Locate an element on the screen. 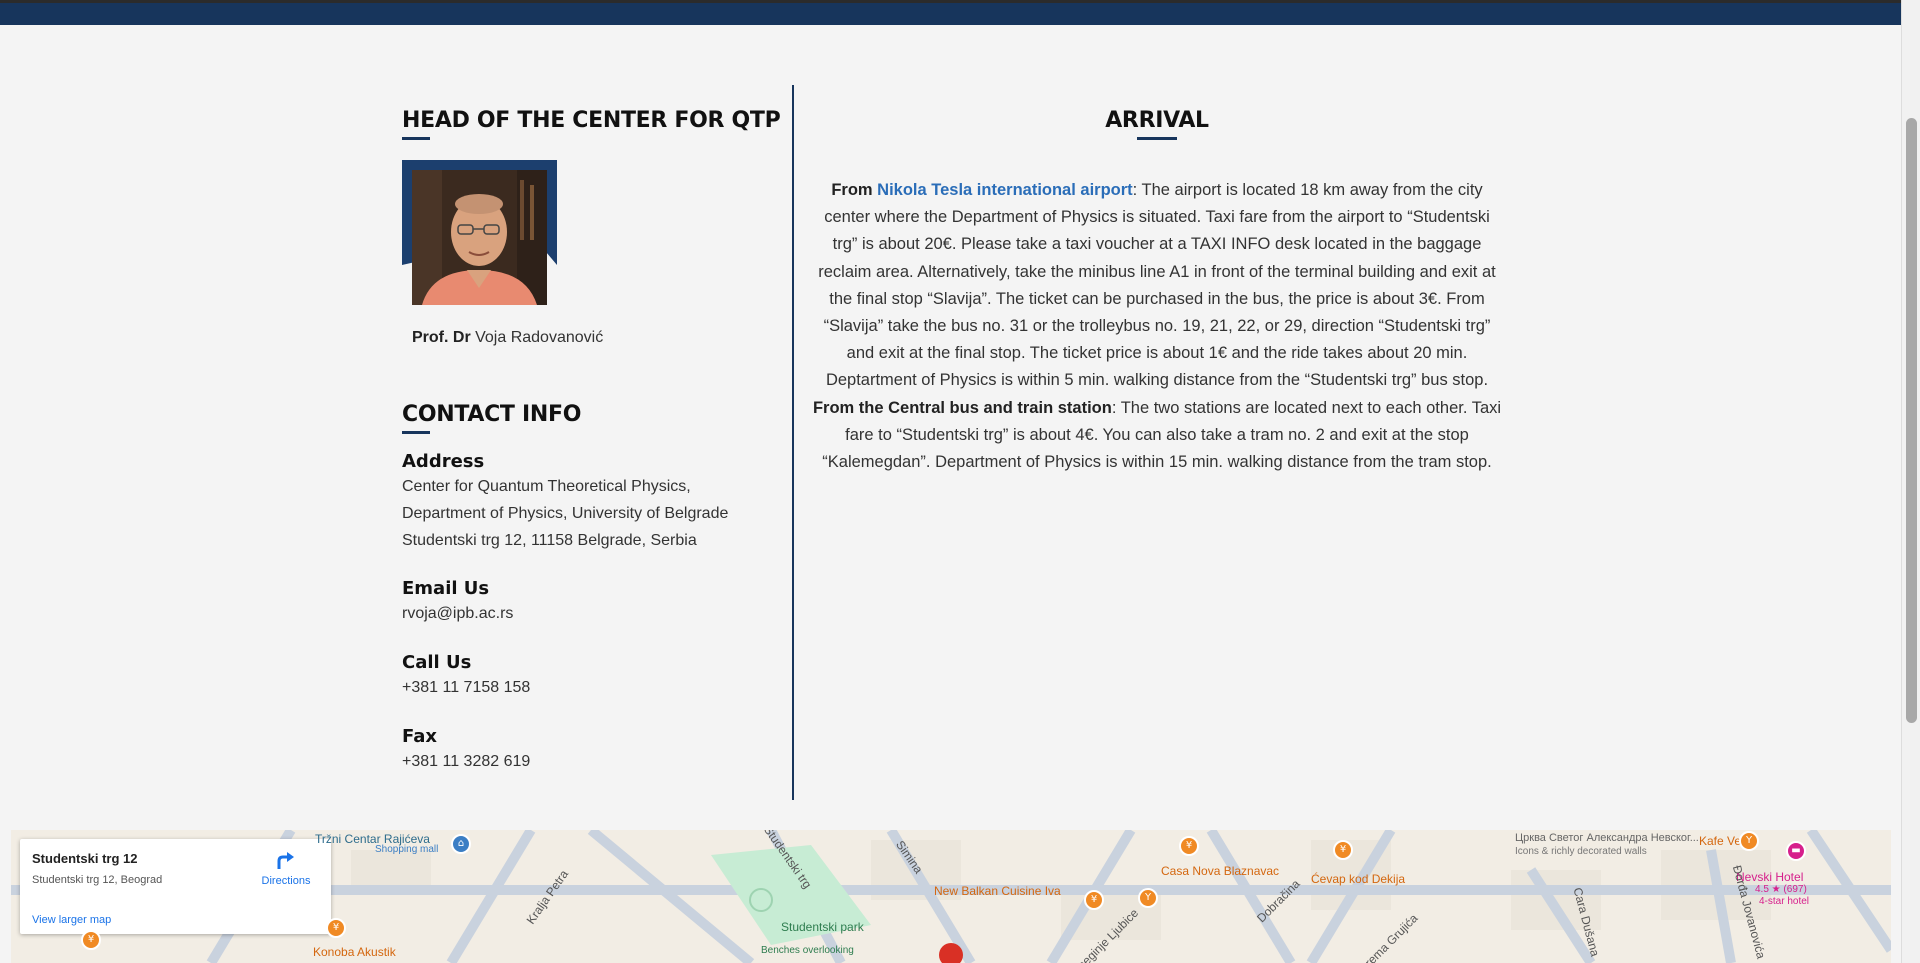 This screenshot has height=963, width=1920. portrait-image is located at coordinates (479, 237).